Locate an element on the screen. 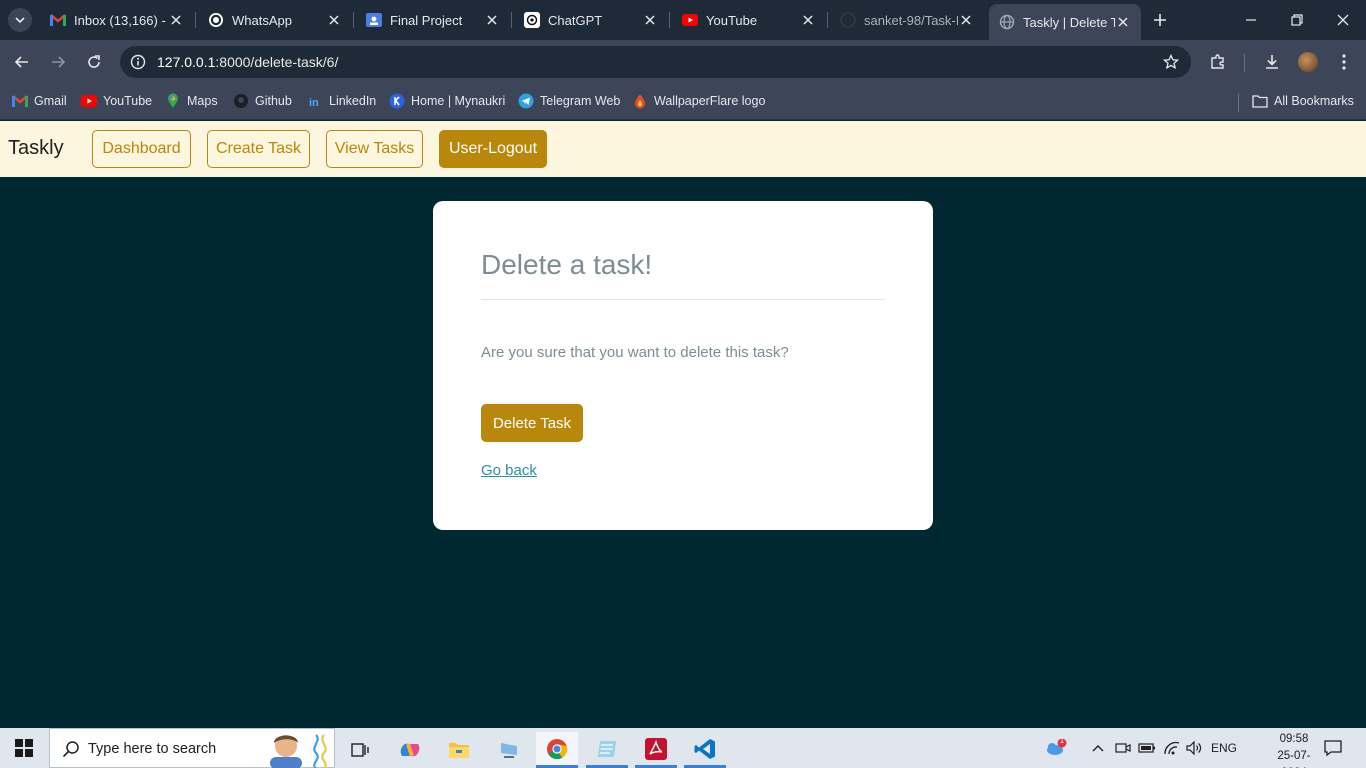  bookmark-github: Github is located at coordinates (262, 101).